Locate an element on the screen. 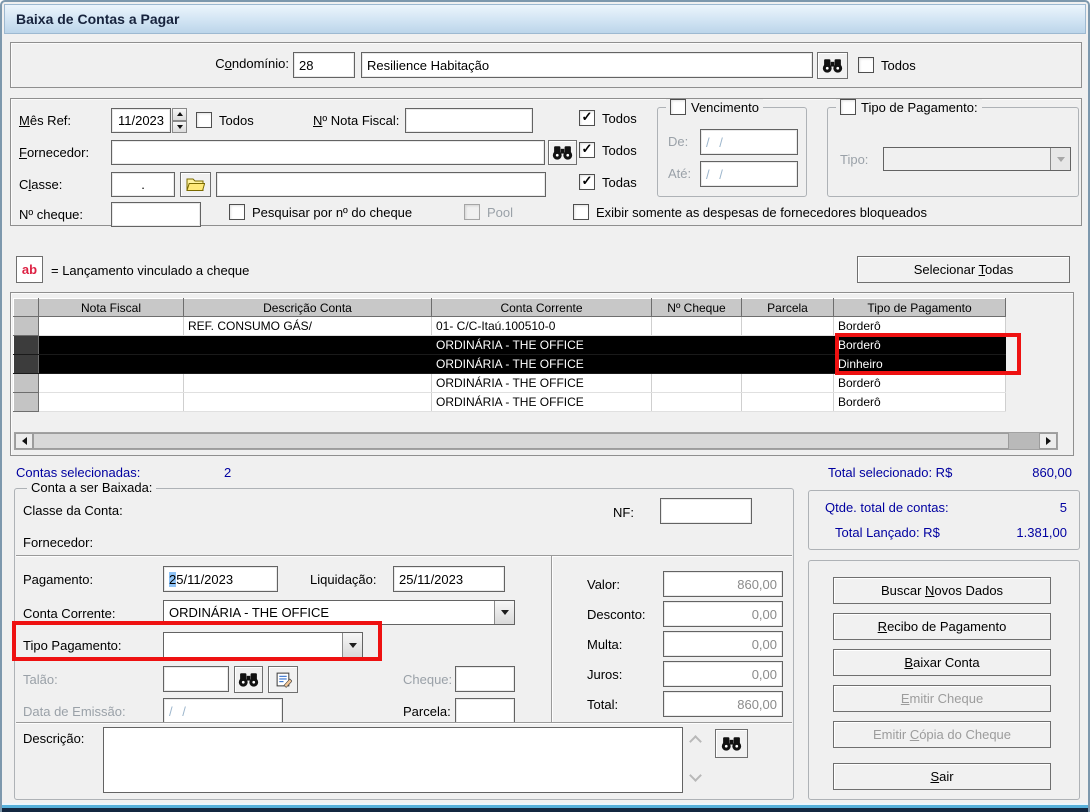 Image resolution: width=1090 pixels, height=812 pixels. condominio-todos-checkbox is located at coordinates (866, 65).